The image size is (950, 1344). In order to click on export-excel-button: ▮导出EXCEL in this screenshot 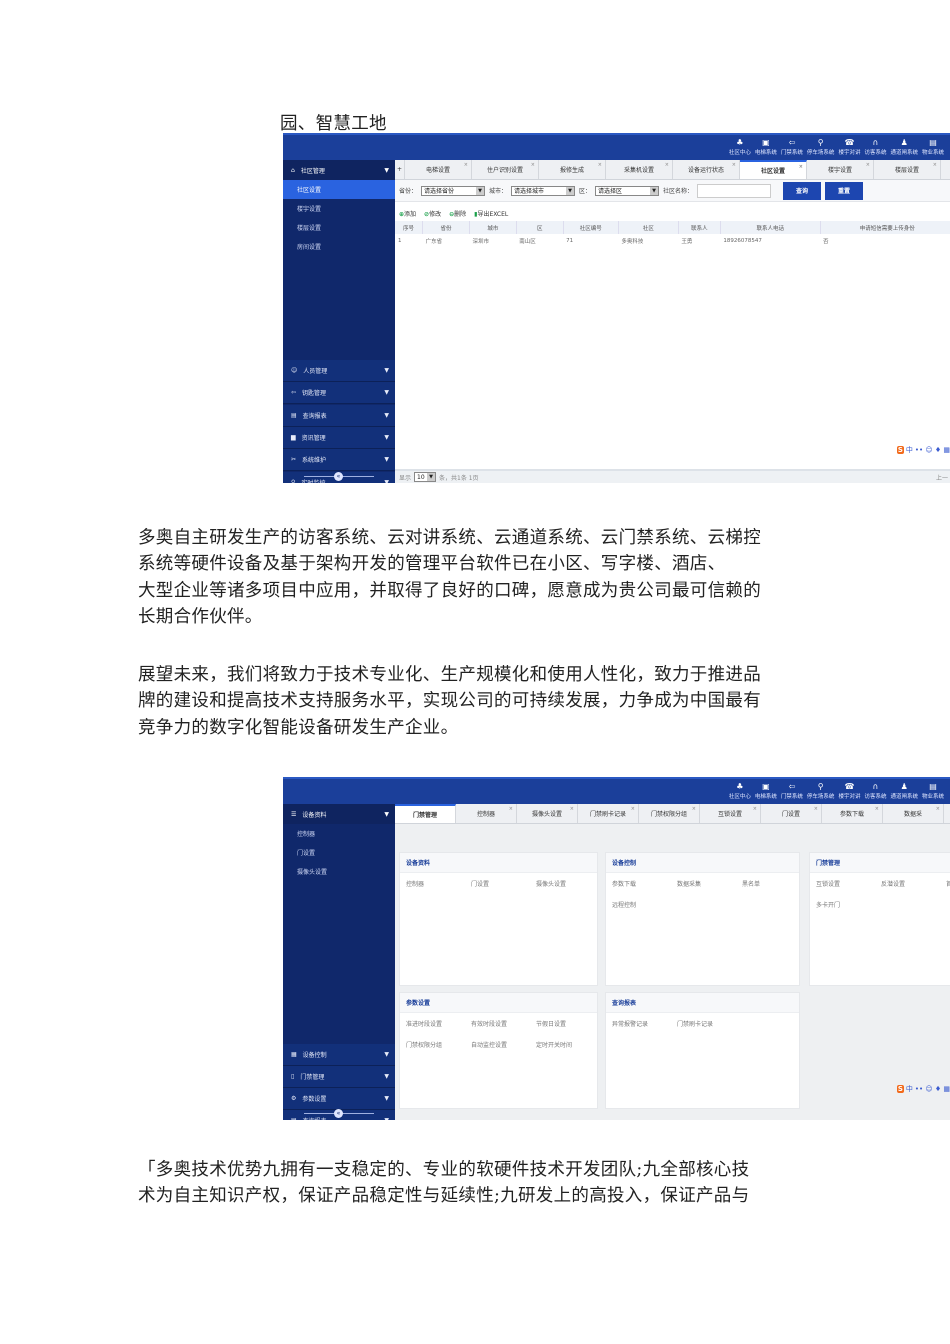, I will do `click(491, 213)`.